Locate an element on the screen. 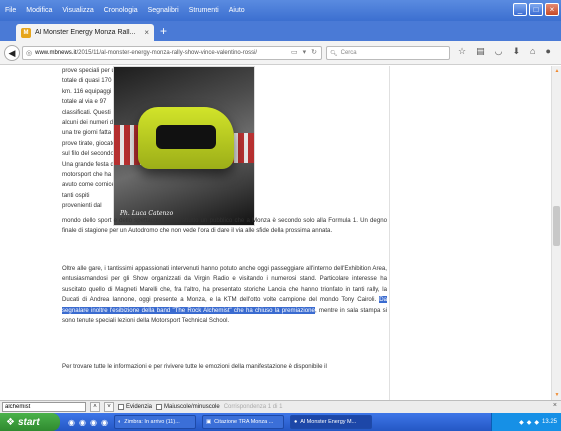 The width and height of the screenshot is (561, 431). home-icon: ⌂ is located at coordinates (532, 51).